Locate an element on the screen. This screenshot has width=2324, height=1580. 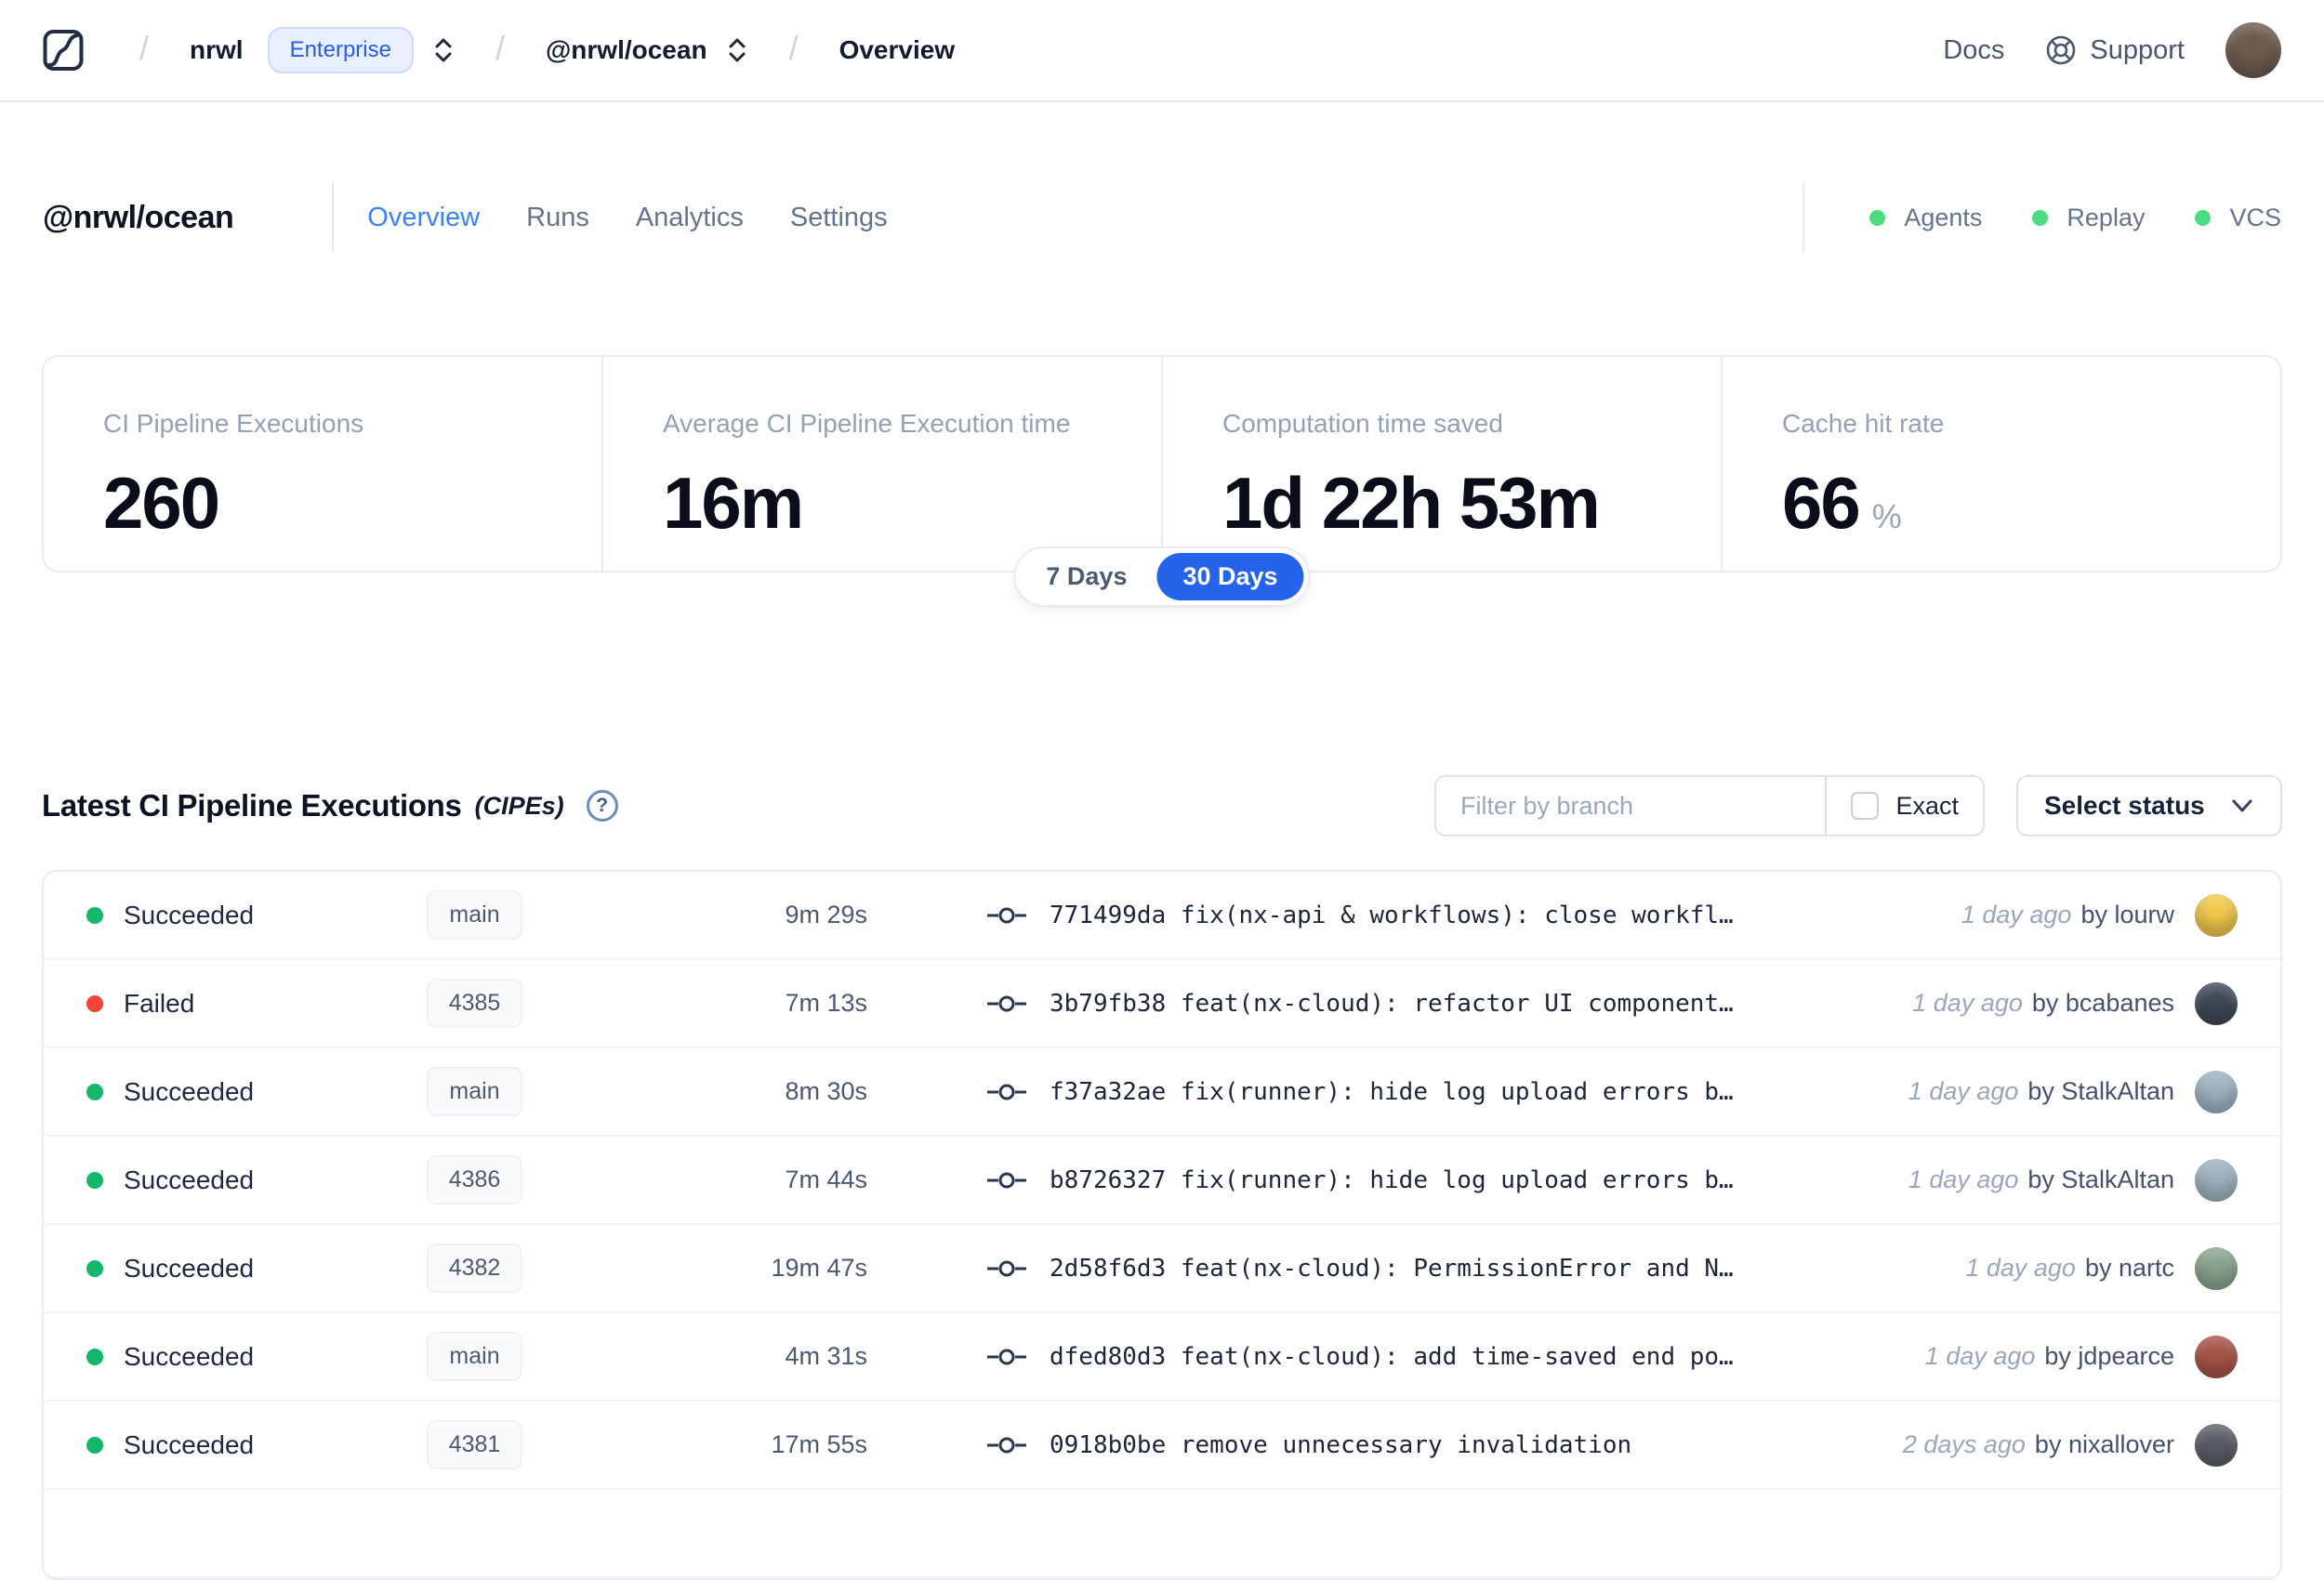
docs-link: Docs is located at coordinates (1973, 50).